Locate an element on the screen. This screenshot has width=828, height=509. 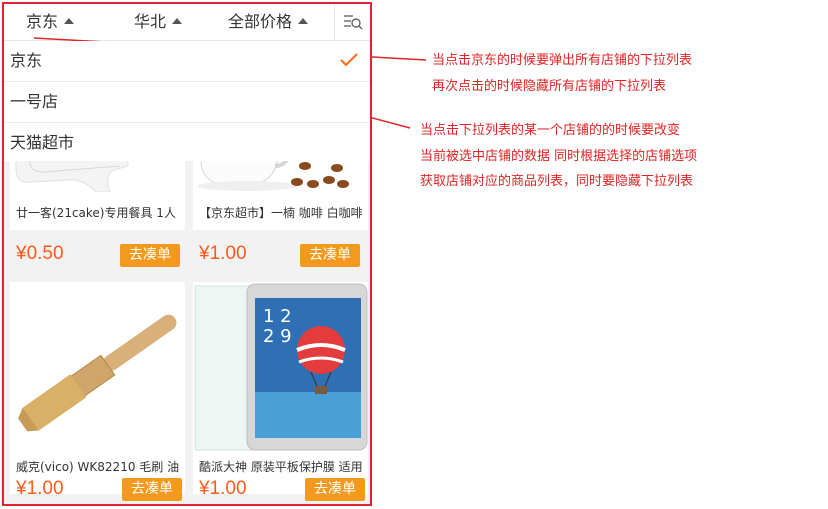
store-option: 一号店 is located at coordinates (187, 102).